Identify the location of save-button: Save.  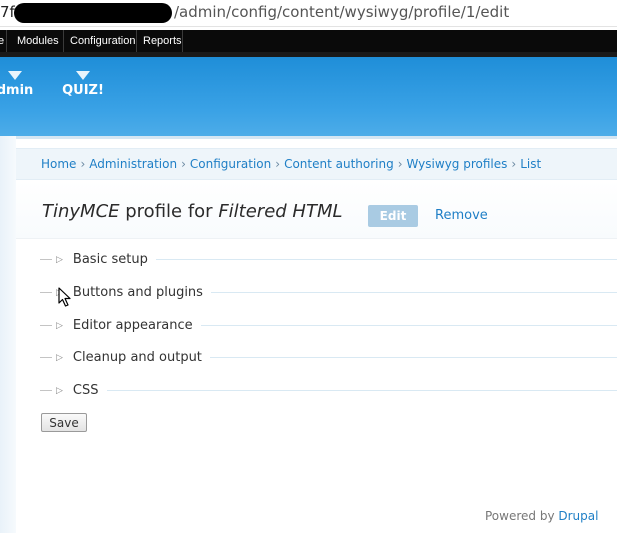
(64, 422).